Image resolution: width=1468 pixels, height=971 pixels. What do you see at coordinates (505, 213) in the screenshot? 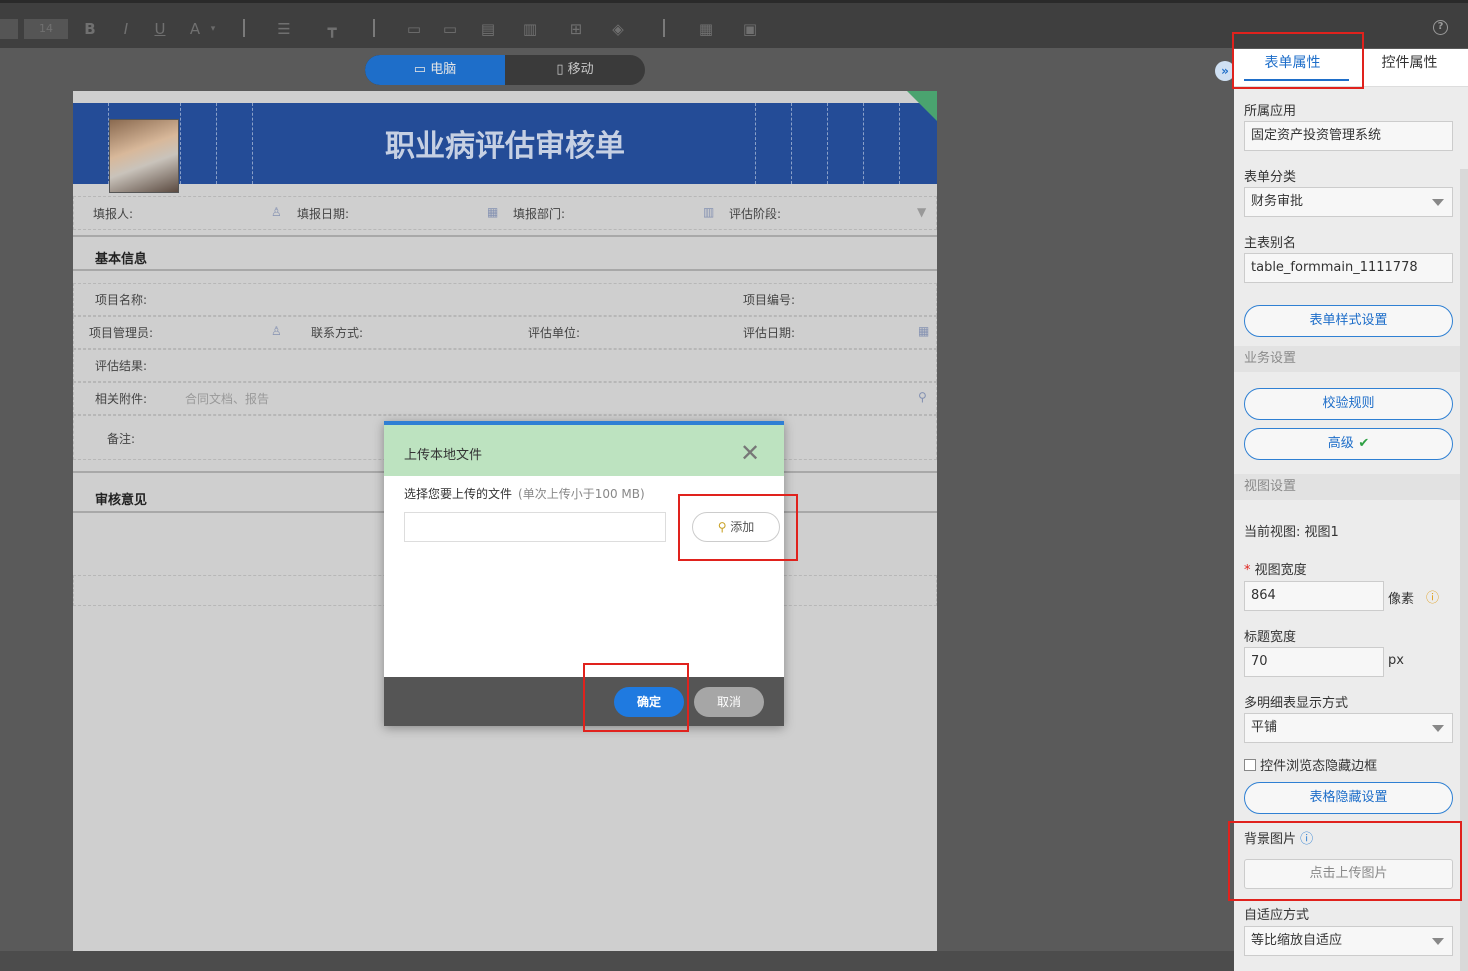
I see `row-reporter` at bounding box center [505, 213].